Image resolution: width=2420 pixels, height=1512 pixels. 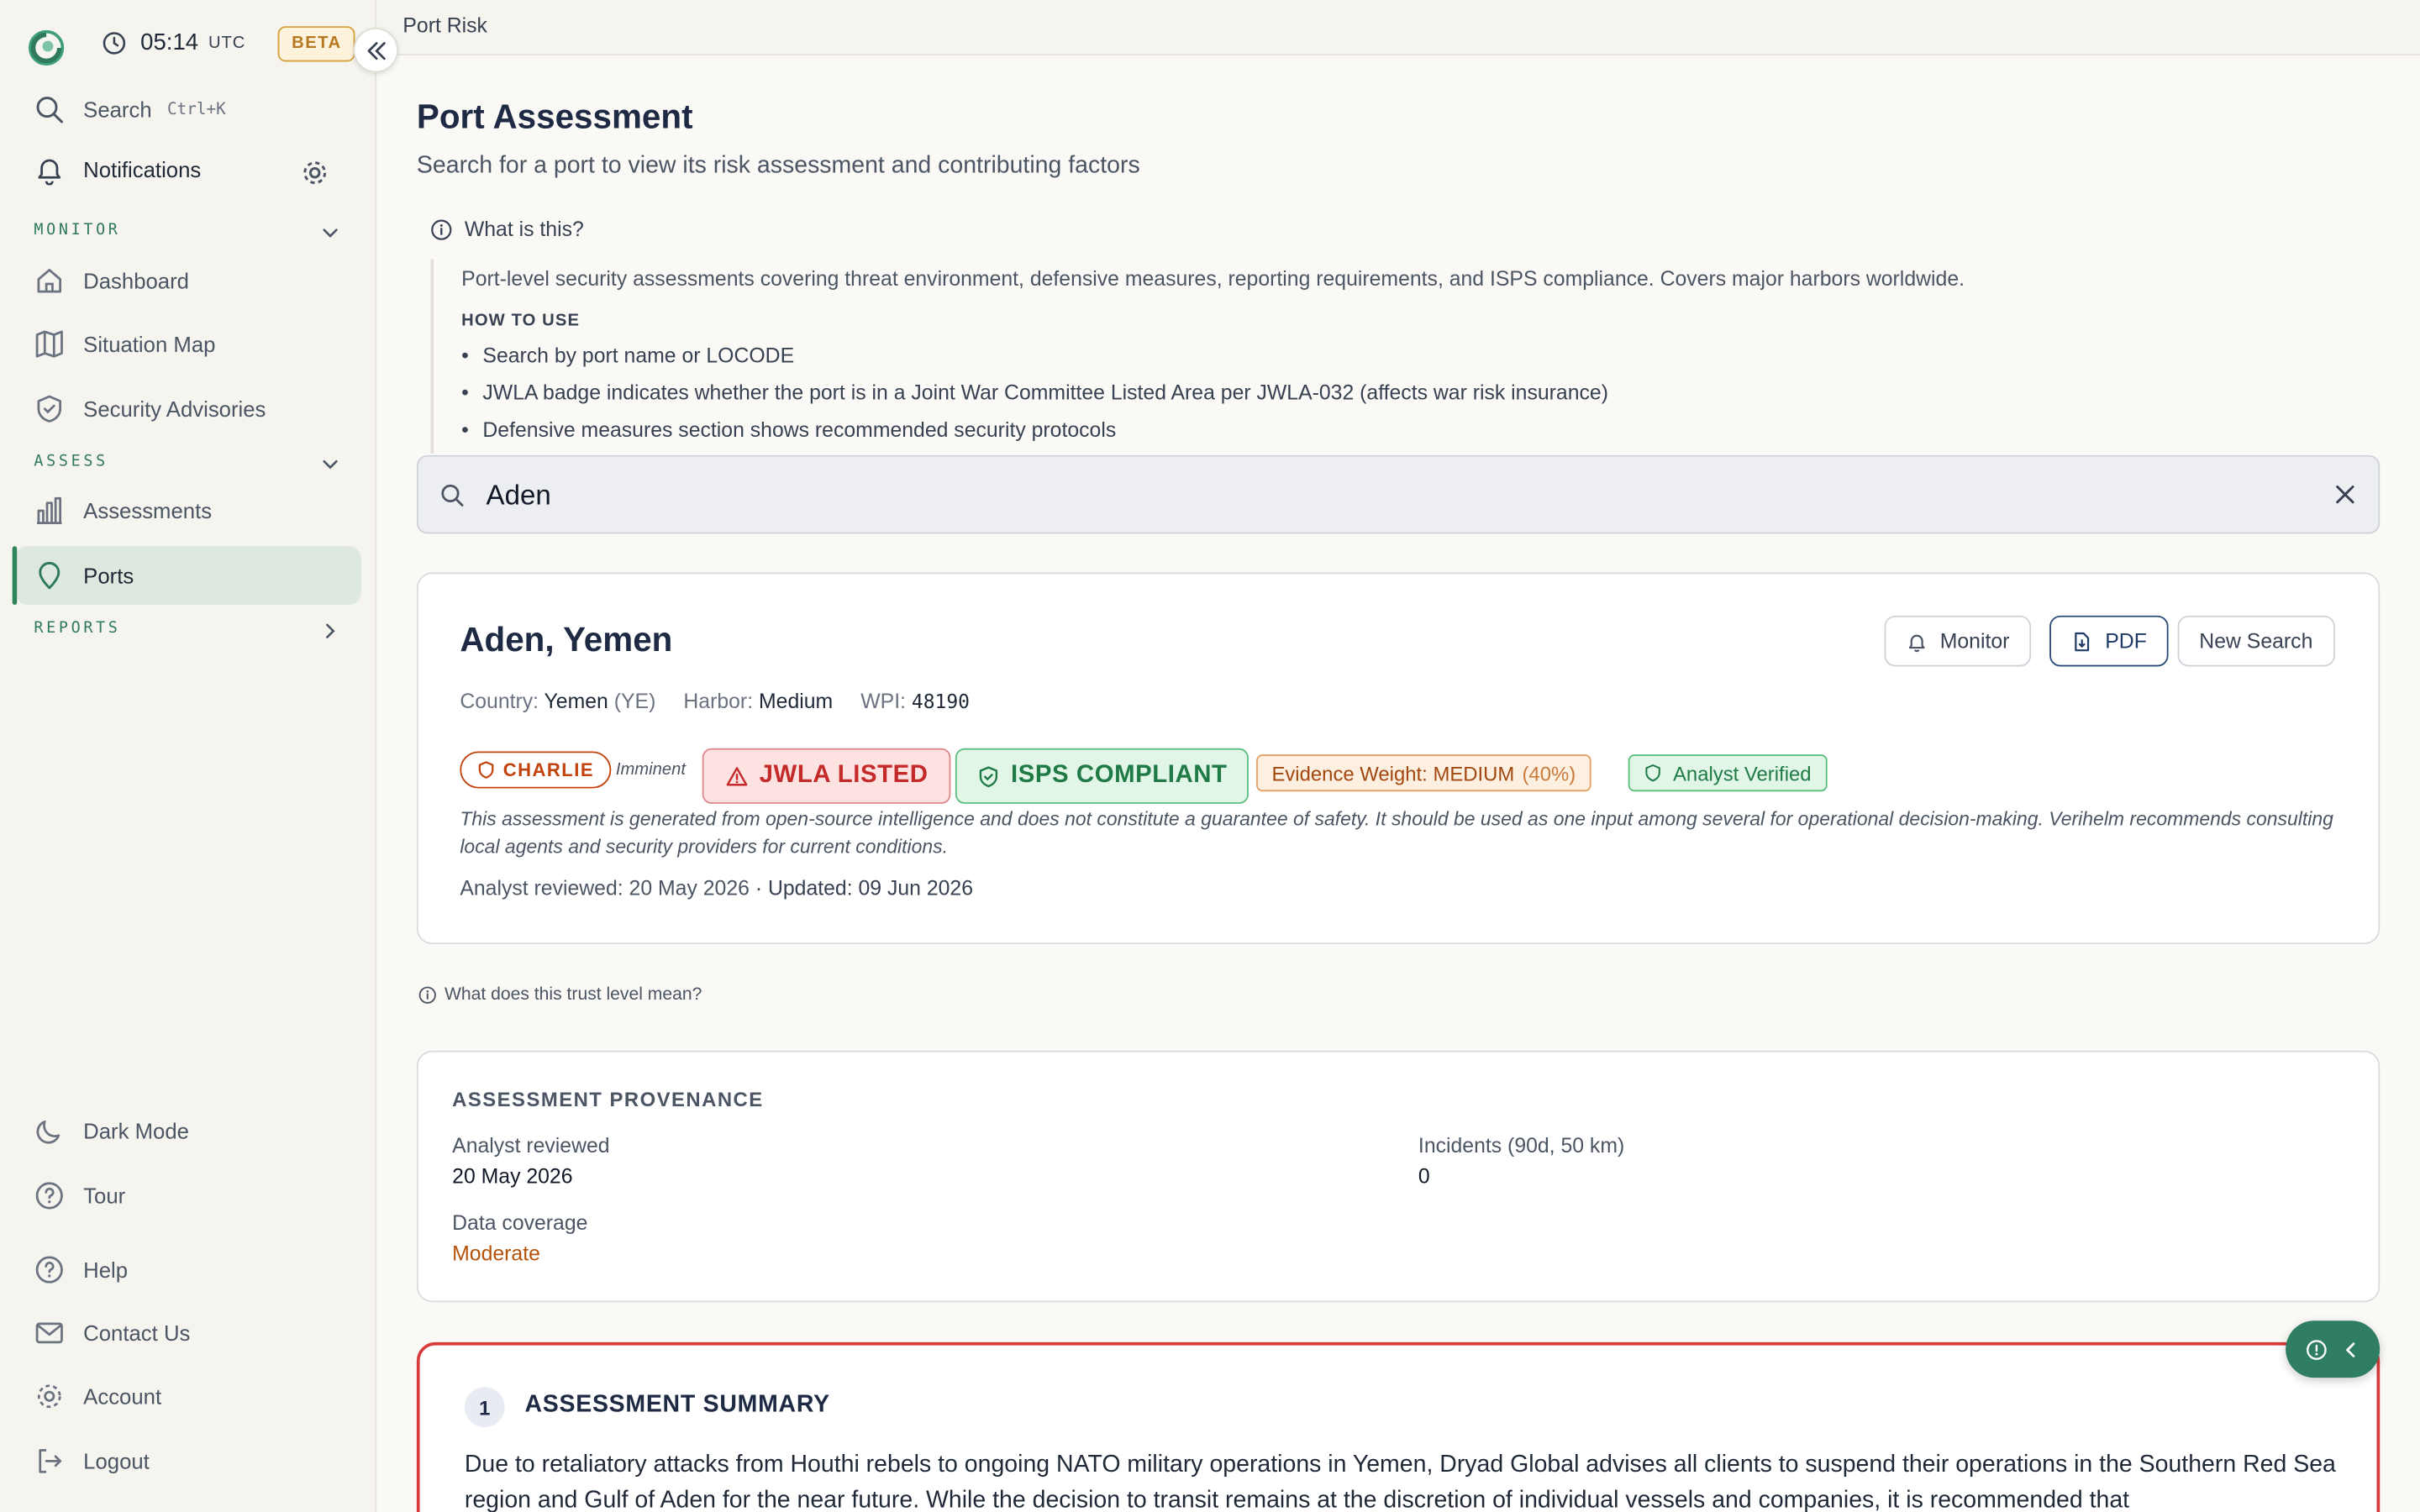 I want to click on gear-icon, so click(x=314, y=172).